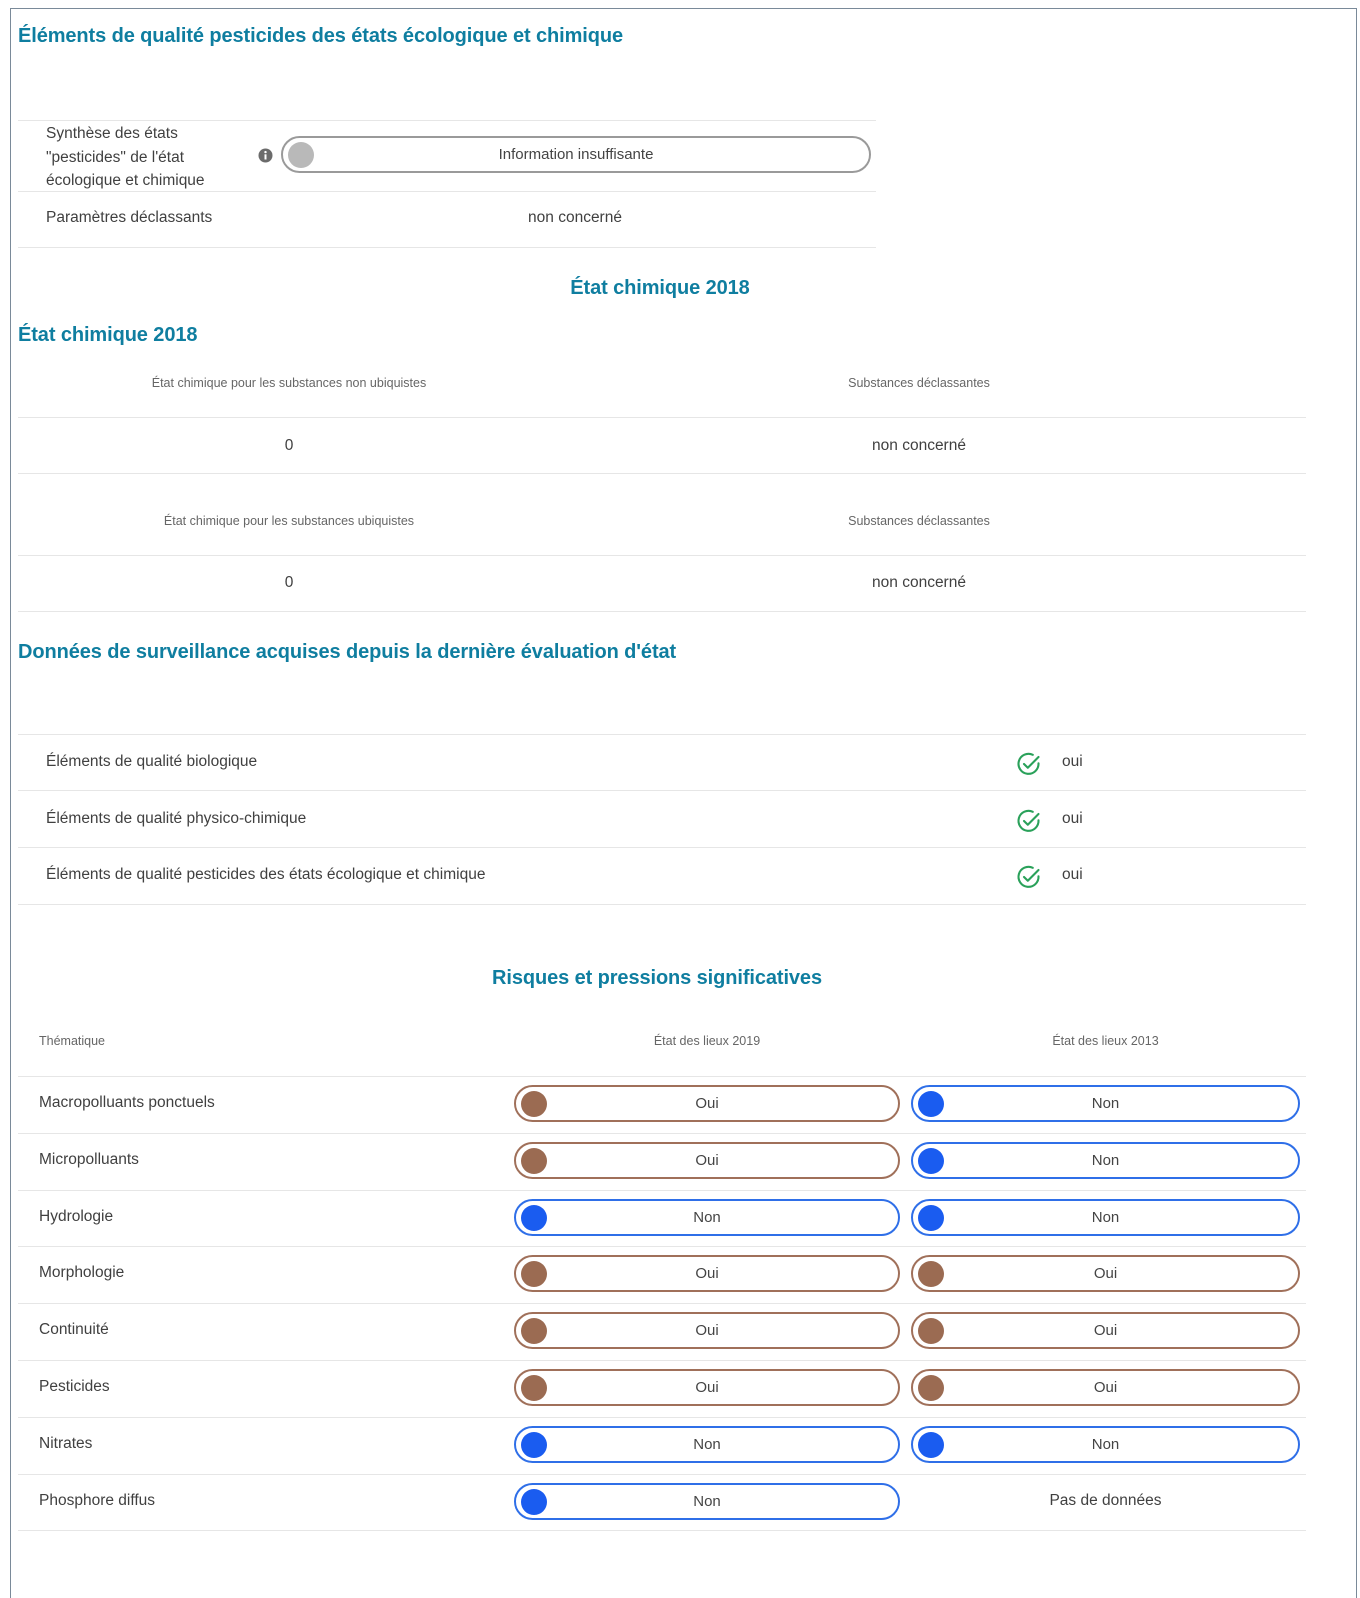 The image size is (1360, 1598). Describe the element at coordinates (97, 1500) in the screenshot. I see `risk-theme: Phosphore diffus` at that location.